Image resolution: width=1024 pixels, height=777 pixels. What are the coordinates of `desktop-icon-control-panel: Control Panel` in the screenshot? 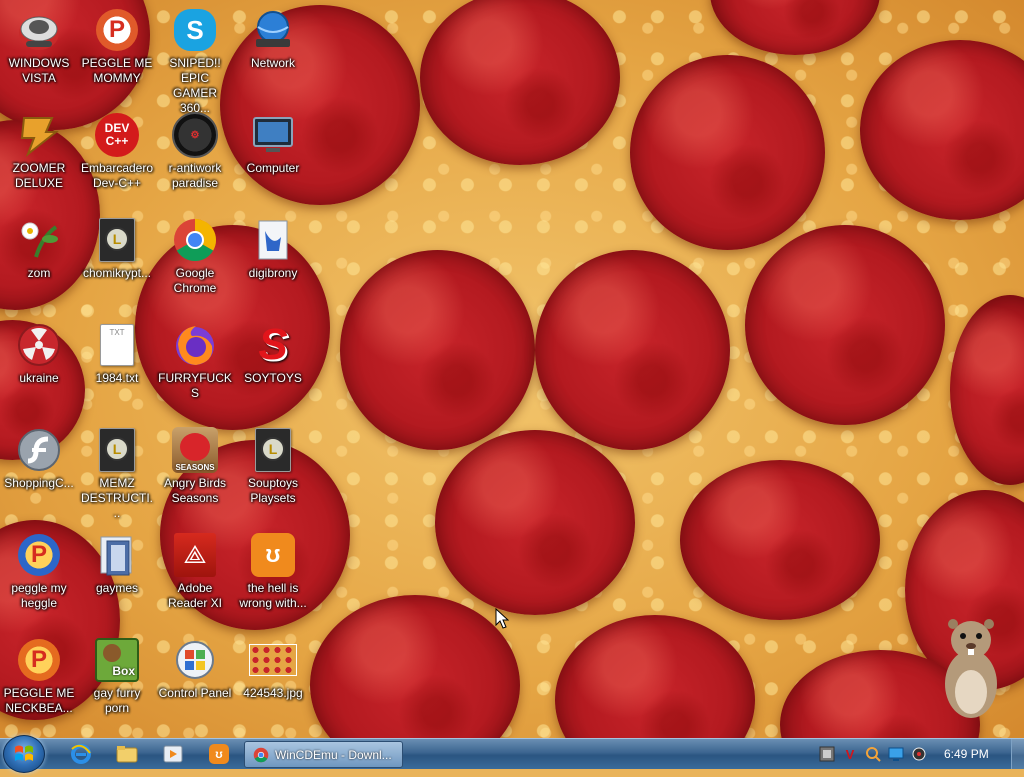 It's located at (195, 680).